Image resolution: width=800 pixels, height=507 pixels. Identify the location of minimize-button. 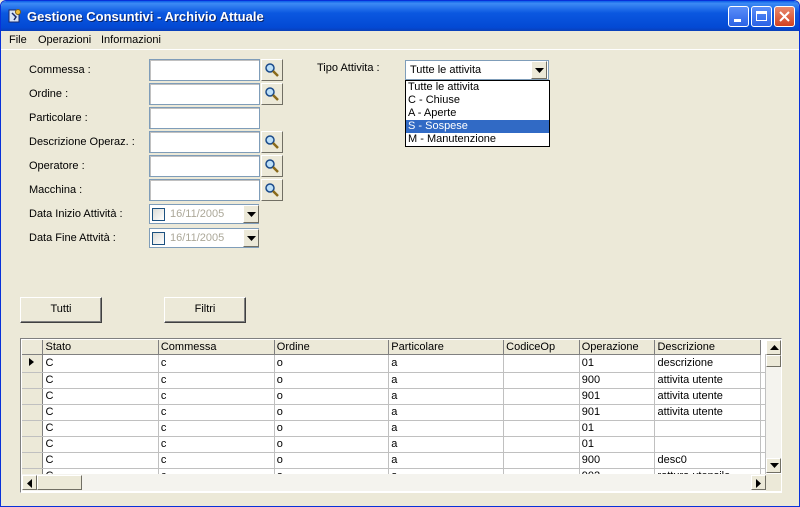
(738, 16).